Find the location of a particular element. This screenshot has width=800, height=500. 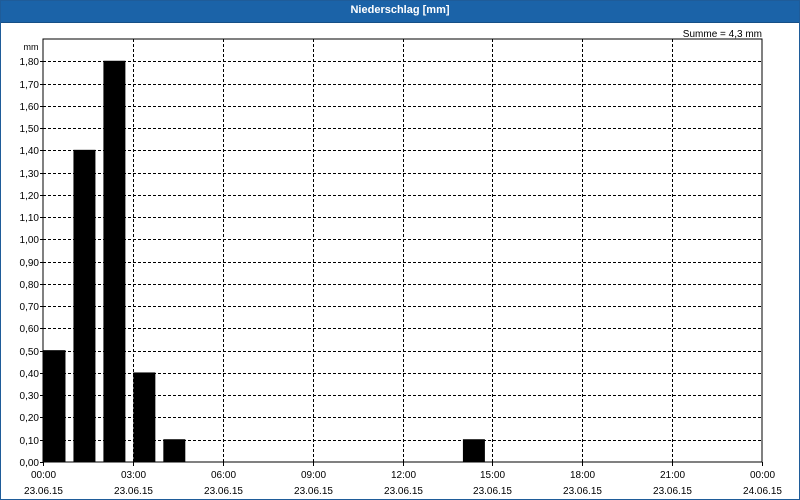

y-tick-label: 0,80 is located at coordinates (30, 285).